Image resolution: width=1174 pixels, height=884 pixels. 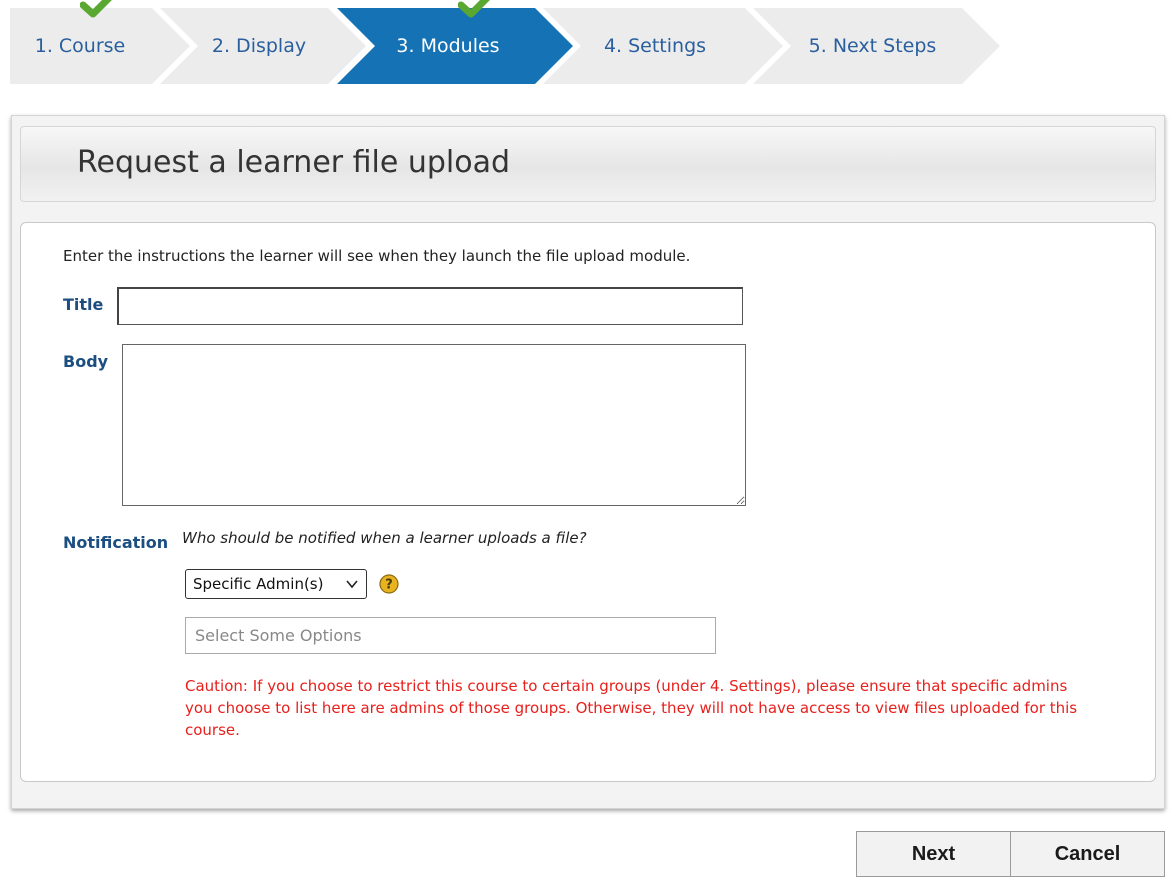 What do you see at coordinates (258, 584) in the screenshot?
I see `notify-select-value: Specific Admin(s)` at bounding box center [258, 584].